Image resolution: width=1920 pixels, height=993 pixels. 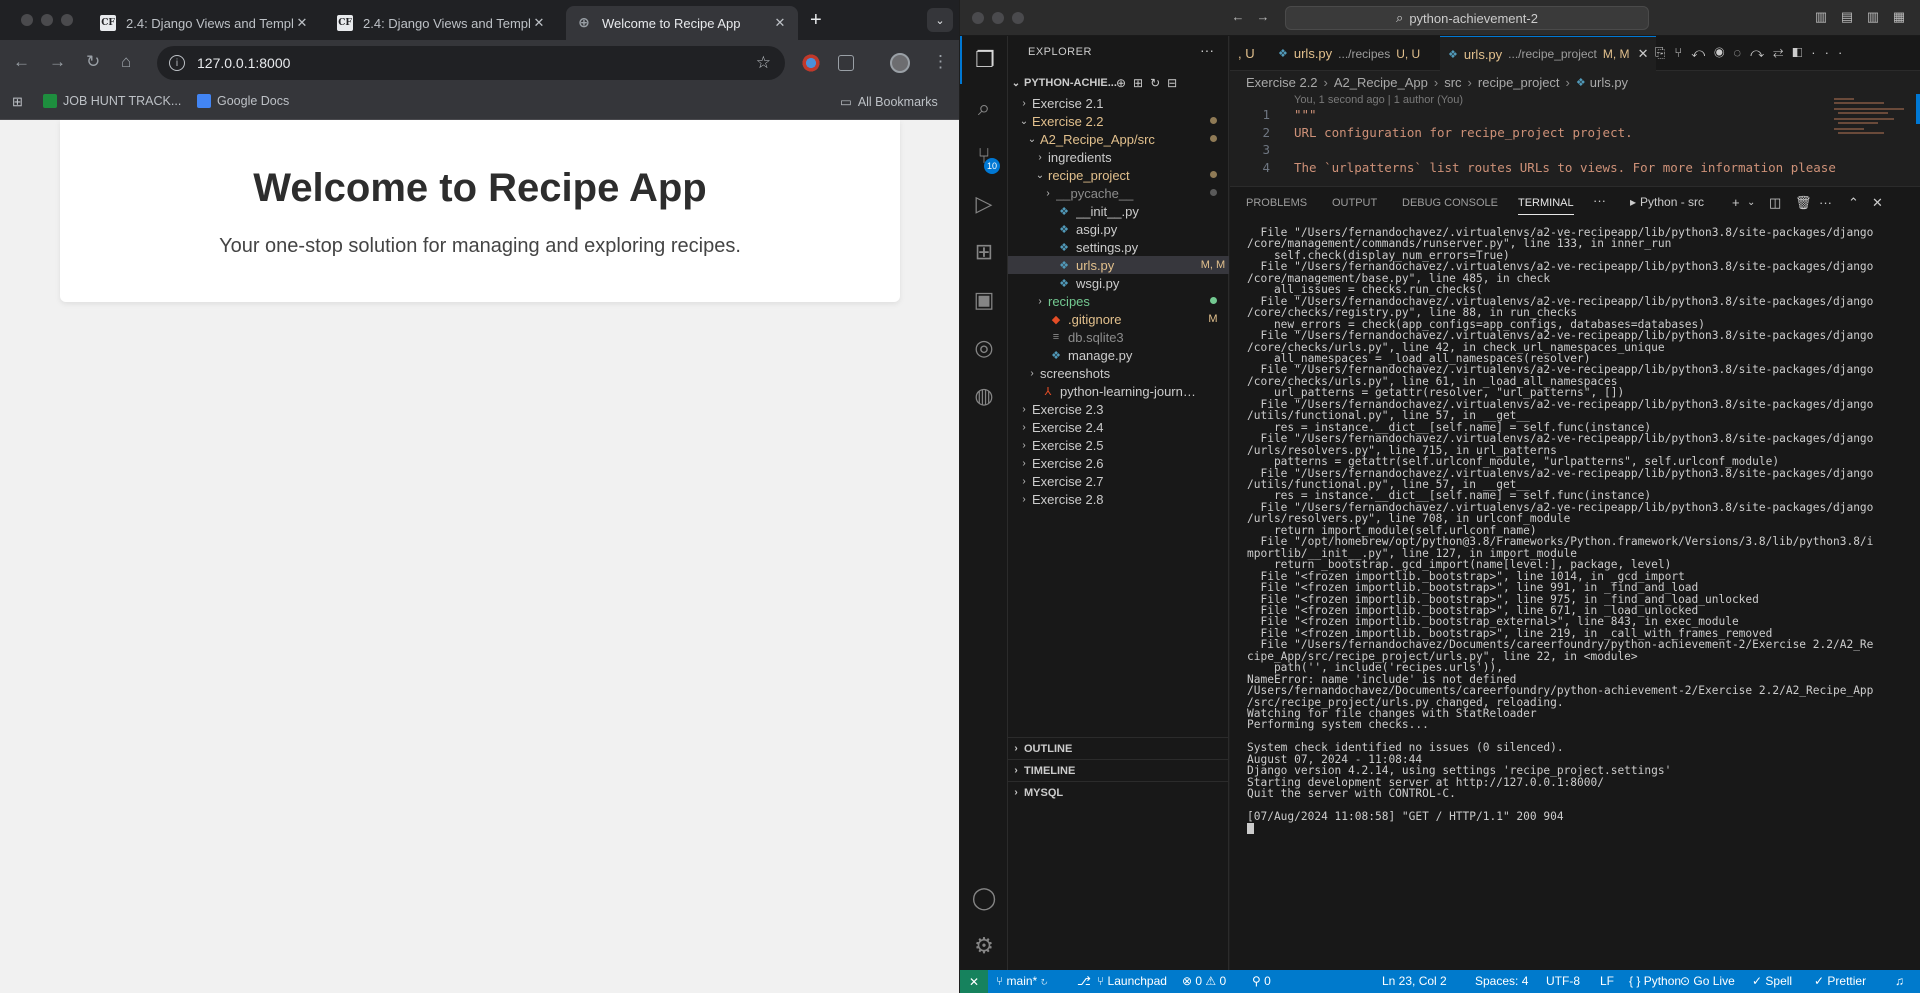 What do you see at coordinates (476, 63) in the screenshot?
I see `url-text: 127.0.0.1:8000` at bounding box center [476, 63].